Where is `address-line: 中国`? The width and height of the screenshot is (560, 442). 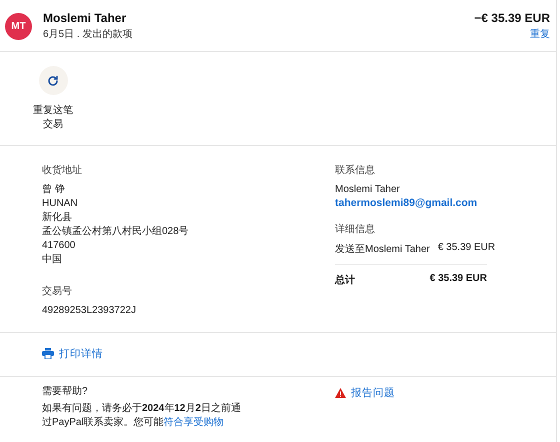 address-line: 中国 is located at coordinates (52, 260).